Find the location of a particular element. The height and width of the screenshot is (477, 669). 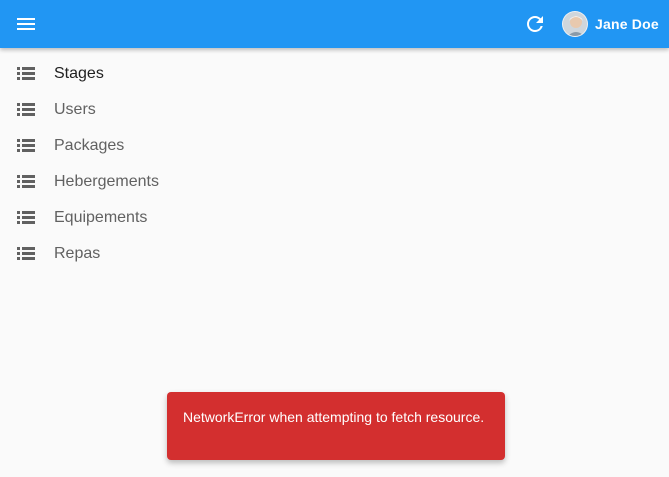

sidebar-item-label: Repas is located at coordinates (77, 253).